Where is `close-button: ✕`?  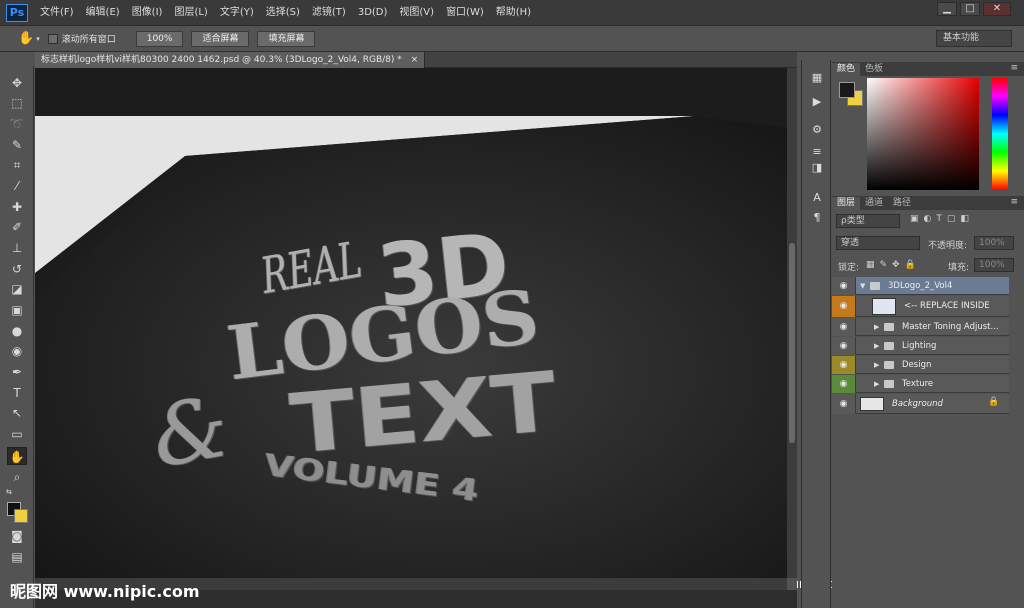 close-button: ✕ is located at coordinates (997, 9).